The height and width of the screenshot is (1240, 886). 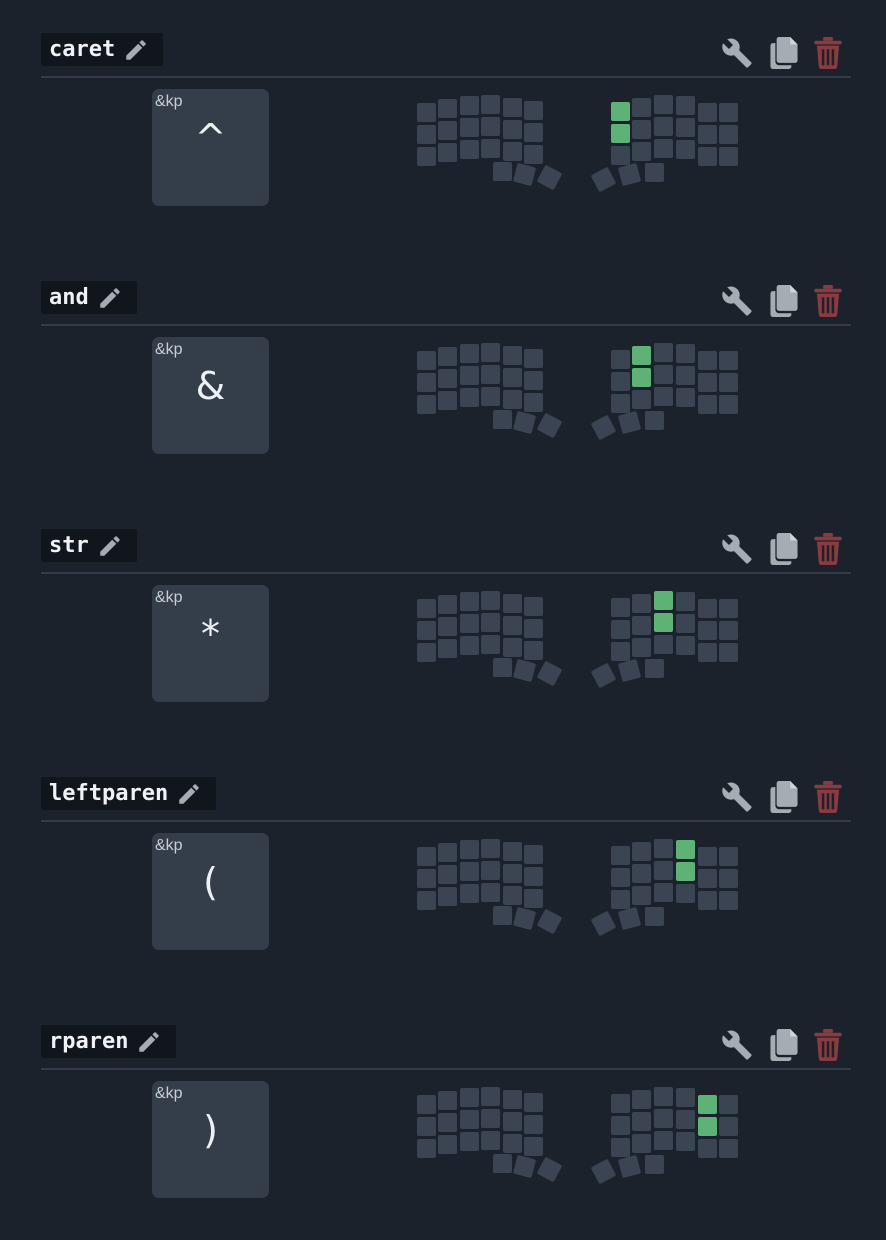 I want to click on combo-name-field: and, so click(x=89, y=297).